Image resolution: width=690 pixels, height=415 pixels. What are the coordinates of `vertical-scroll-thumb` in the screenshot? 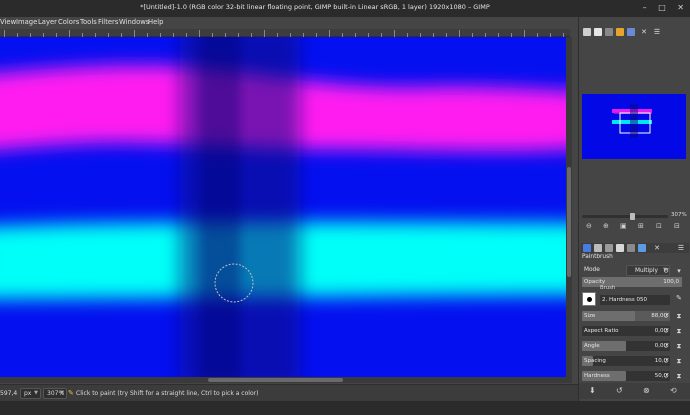 It's located at (569, 222).